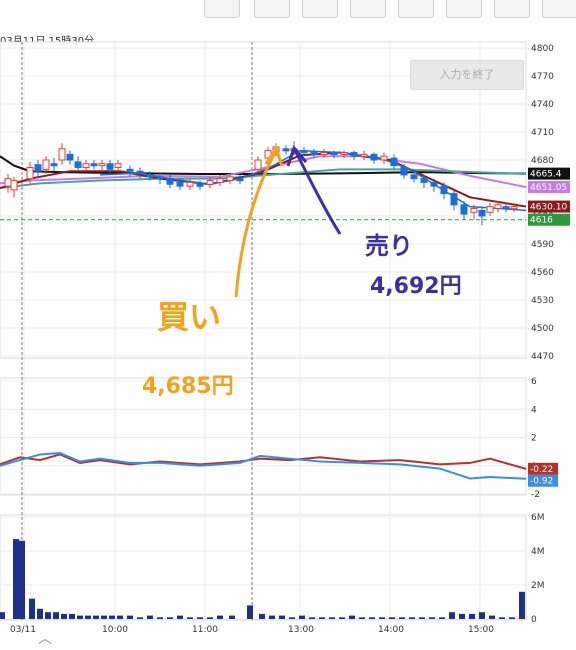  I want to click on badge-green-text: 4616, so click(541, 221).